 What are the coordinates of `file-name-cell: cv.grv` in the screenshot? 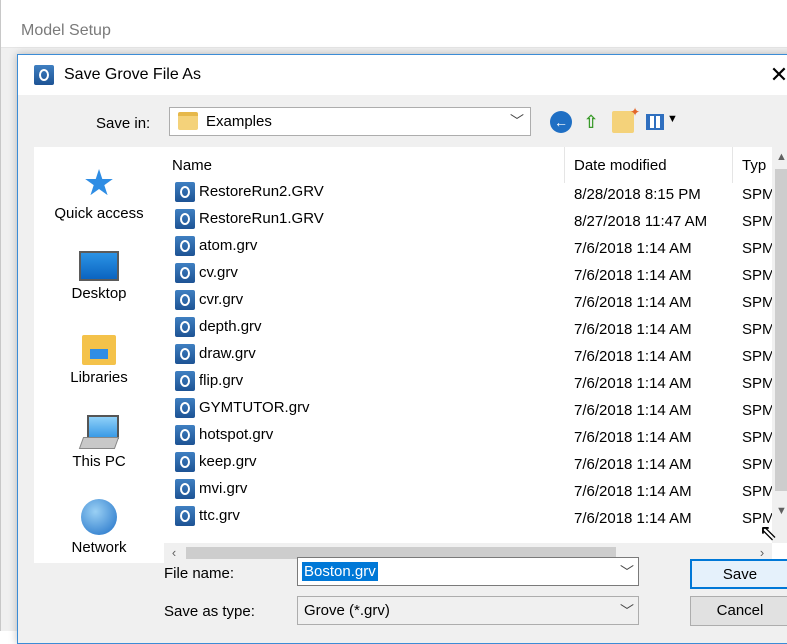 It's located at (206, 273).